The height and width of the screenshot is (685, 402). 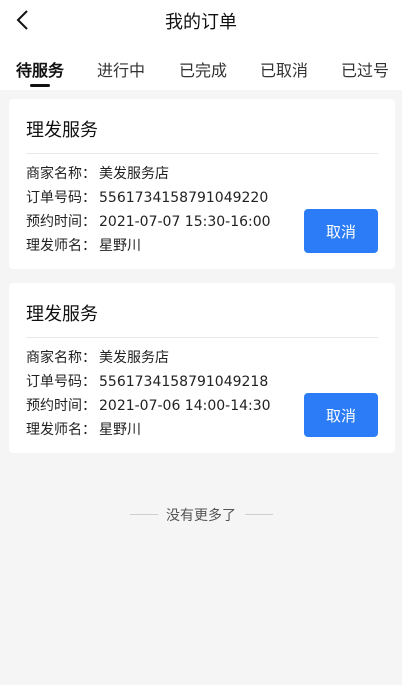 I want to click on no-more-indicator: 没有更多了, so click(x=201, y=515).